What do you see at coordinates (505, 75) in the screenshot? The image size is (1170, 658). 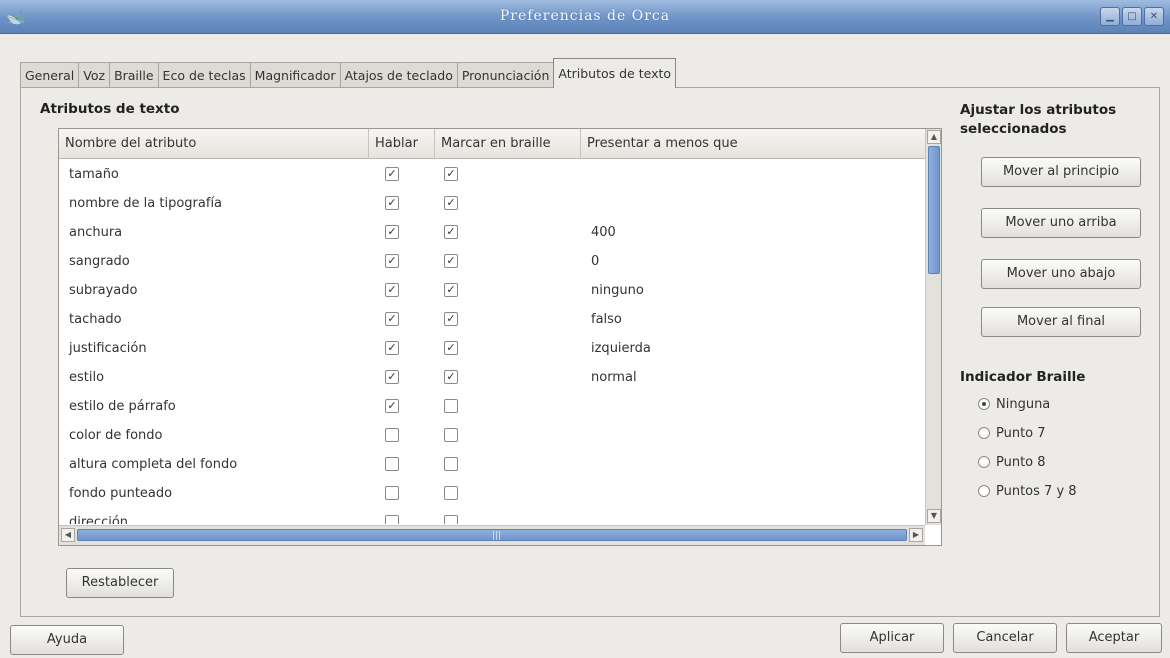 I see `tab-pronunciacion: Pronunciación` at bounding box center [505, 75].